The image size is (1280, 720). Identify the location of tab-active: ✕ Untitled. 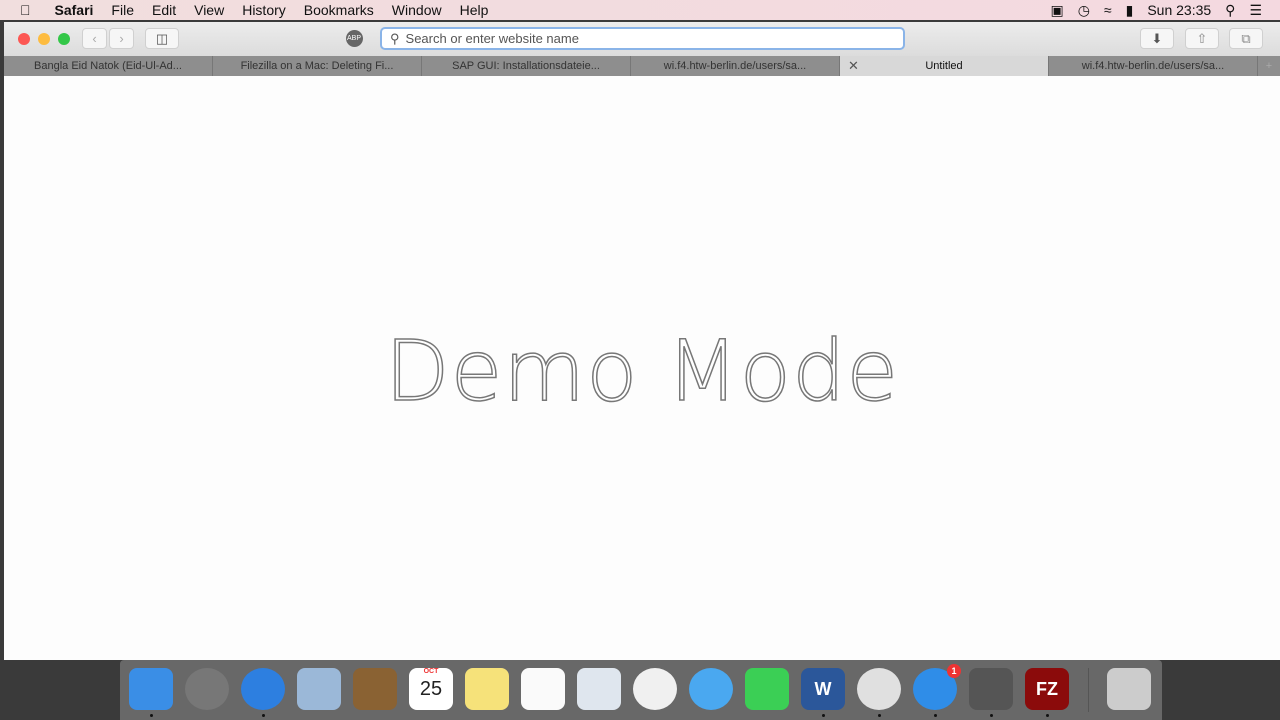
(944, 66).